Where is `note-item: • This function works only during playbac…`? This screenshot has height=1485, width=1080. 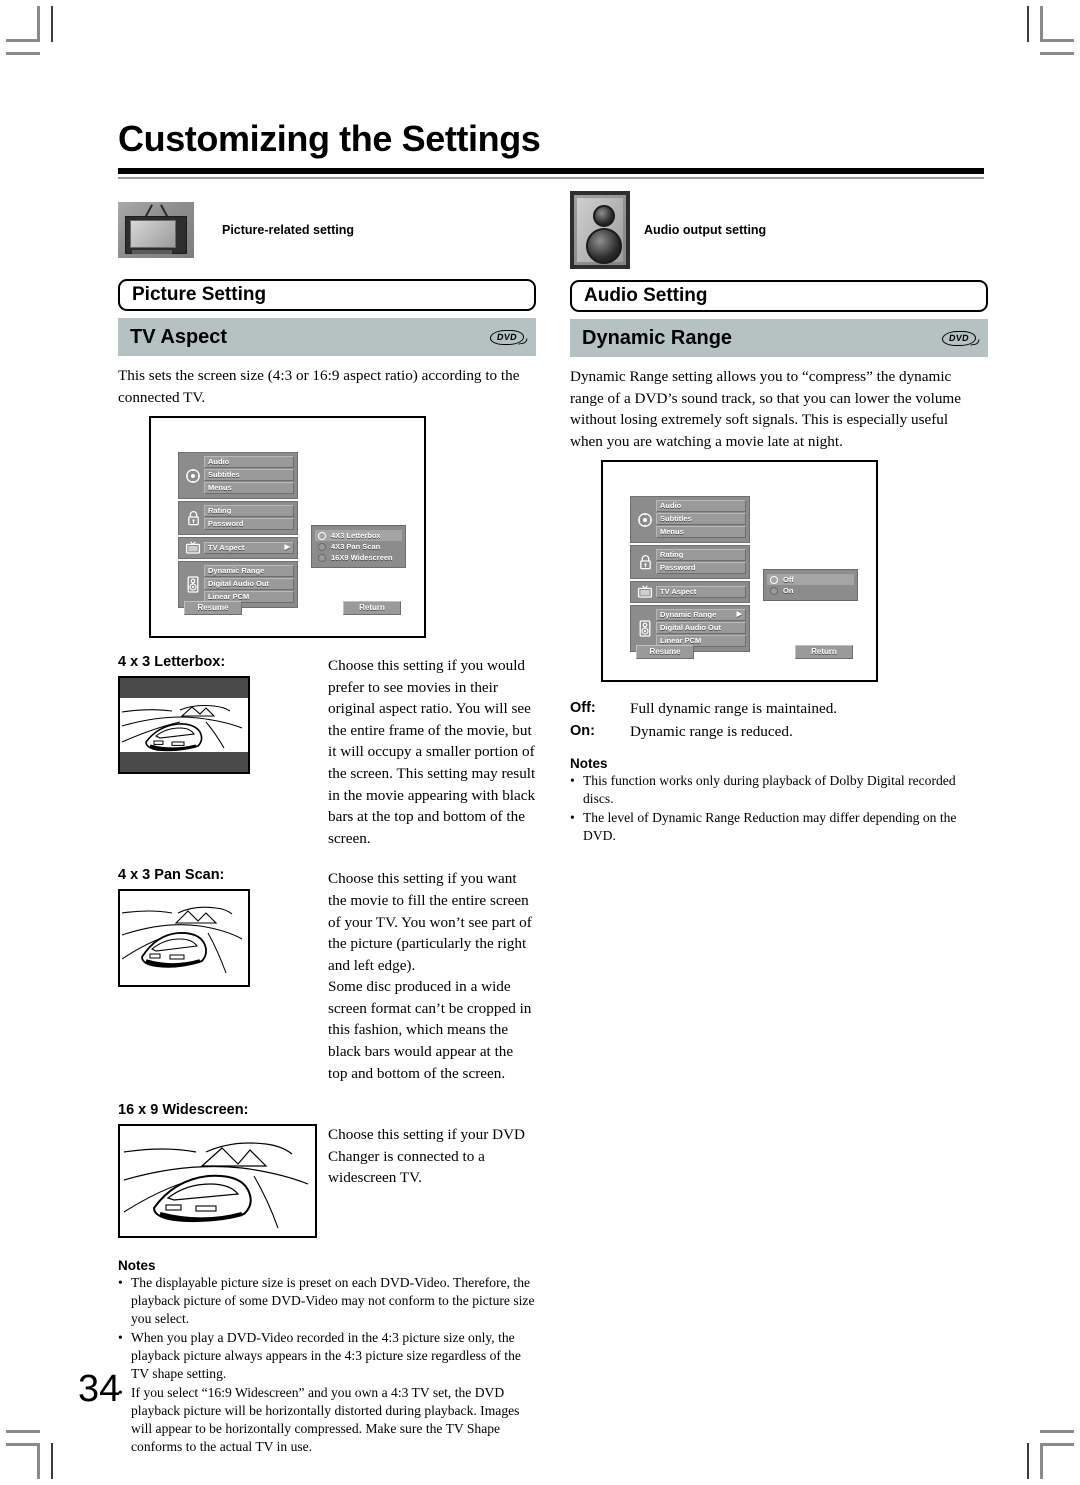
note-item: • This function works only during playbac… is located at coordinates (779, 790).